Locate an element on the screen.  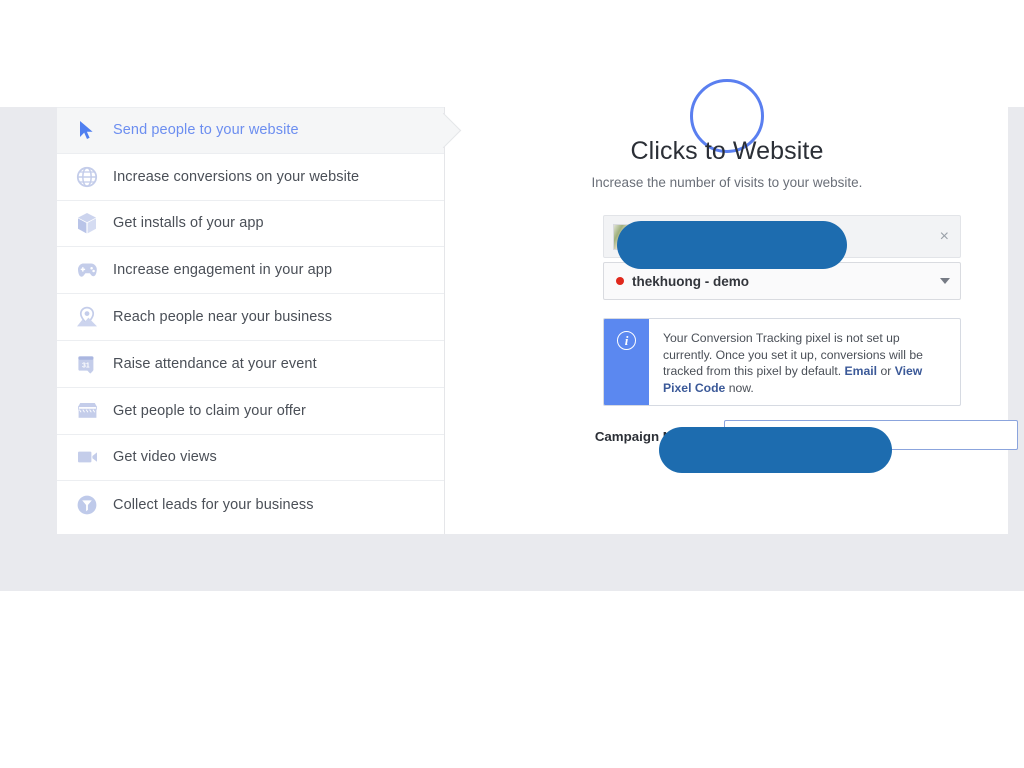
page-title: Clicks to Website is located at coordinates (727, 151).